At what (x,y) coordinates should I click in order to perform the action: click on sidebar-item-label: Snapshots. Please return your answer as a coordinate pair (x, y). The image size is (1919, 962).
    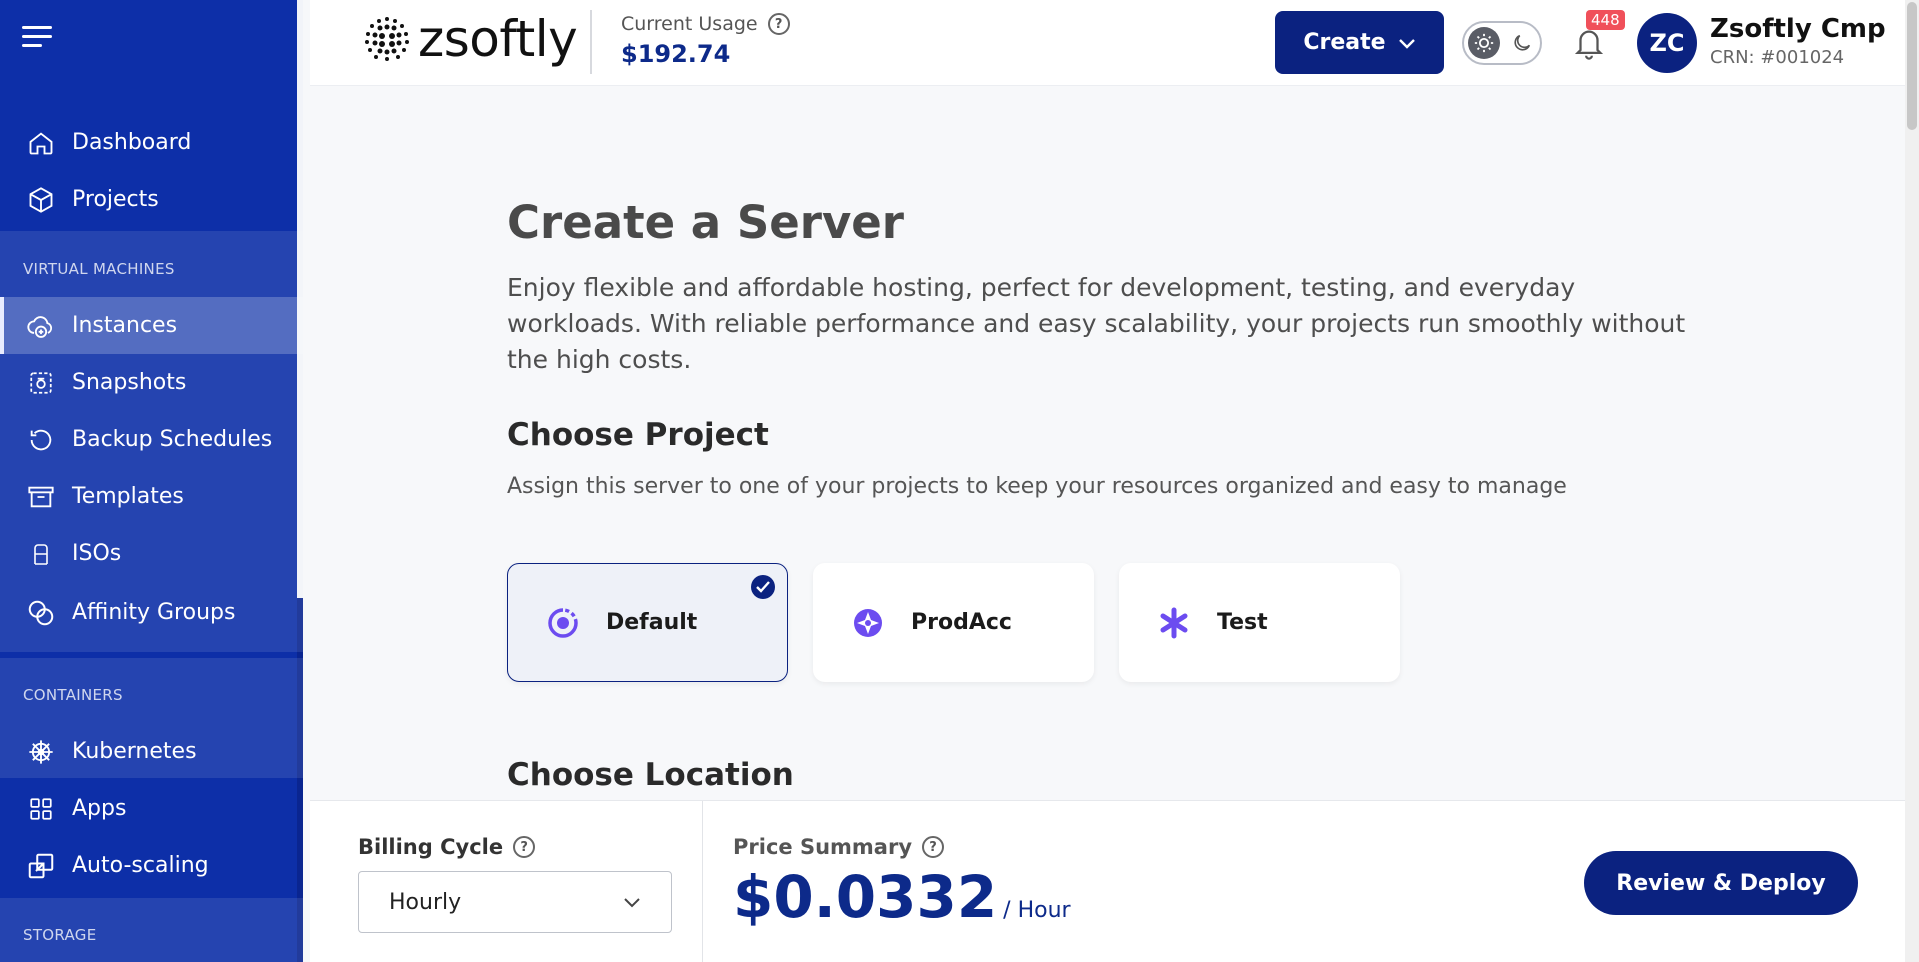
    Looking at the image, I should click on (129, 382).